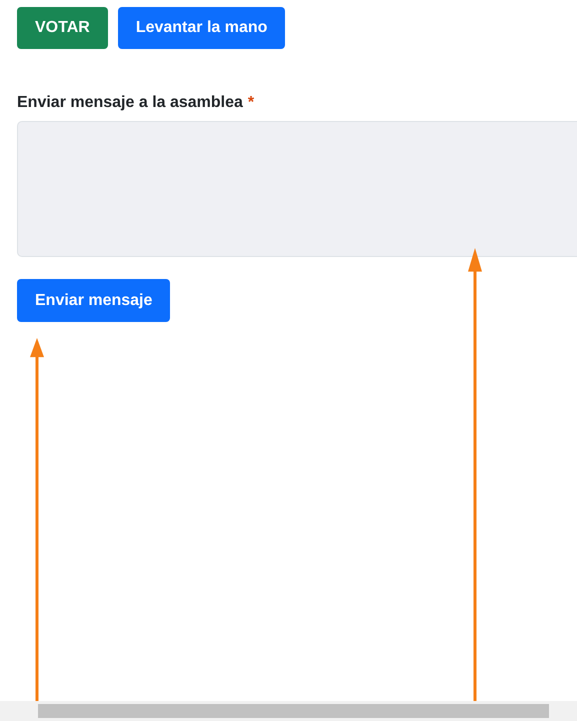  Describe the element at coordinates (202, 28) in the screenshot. I see `raise-hand-button: Levantar la mano` at that location.